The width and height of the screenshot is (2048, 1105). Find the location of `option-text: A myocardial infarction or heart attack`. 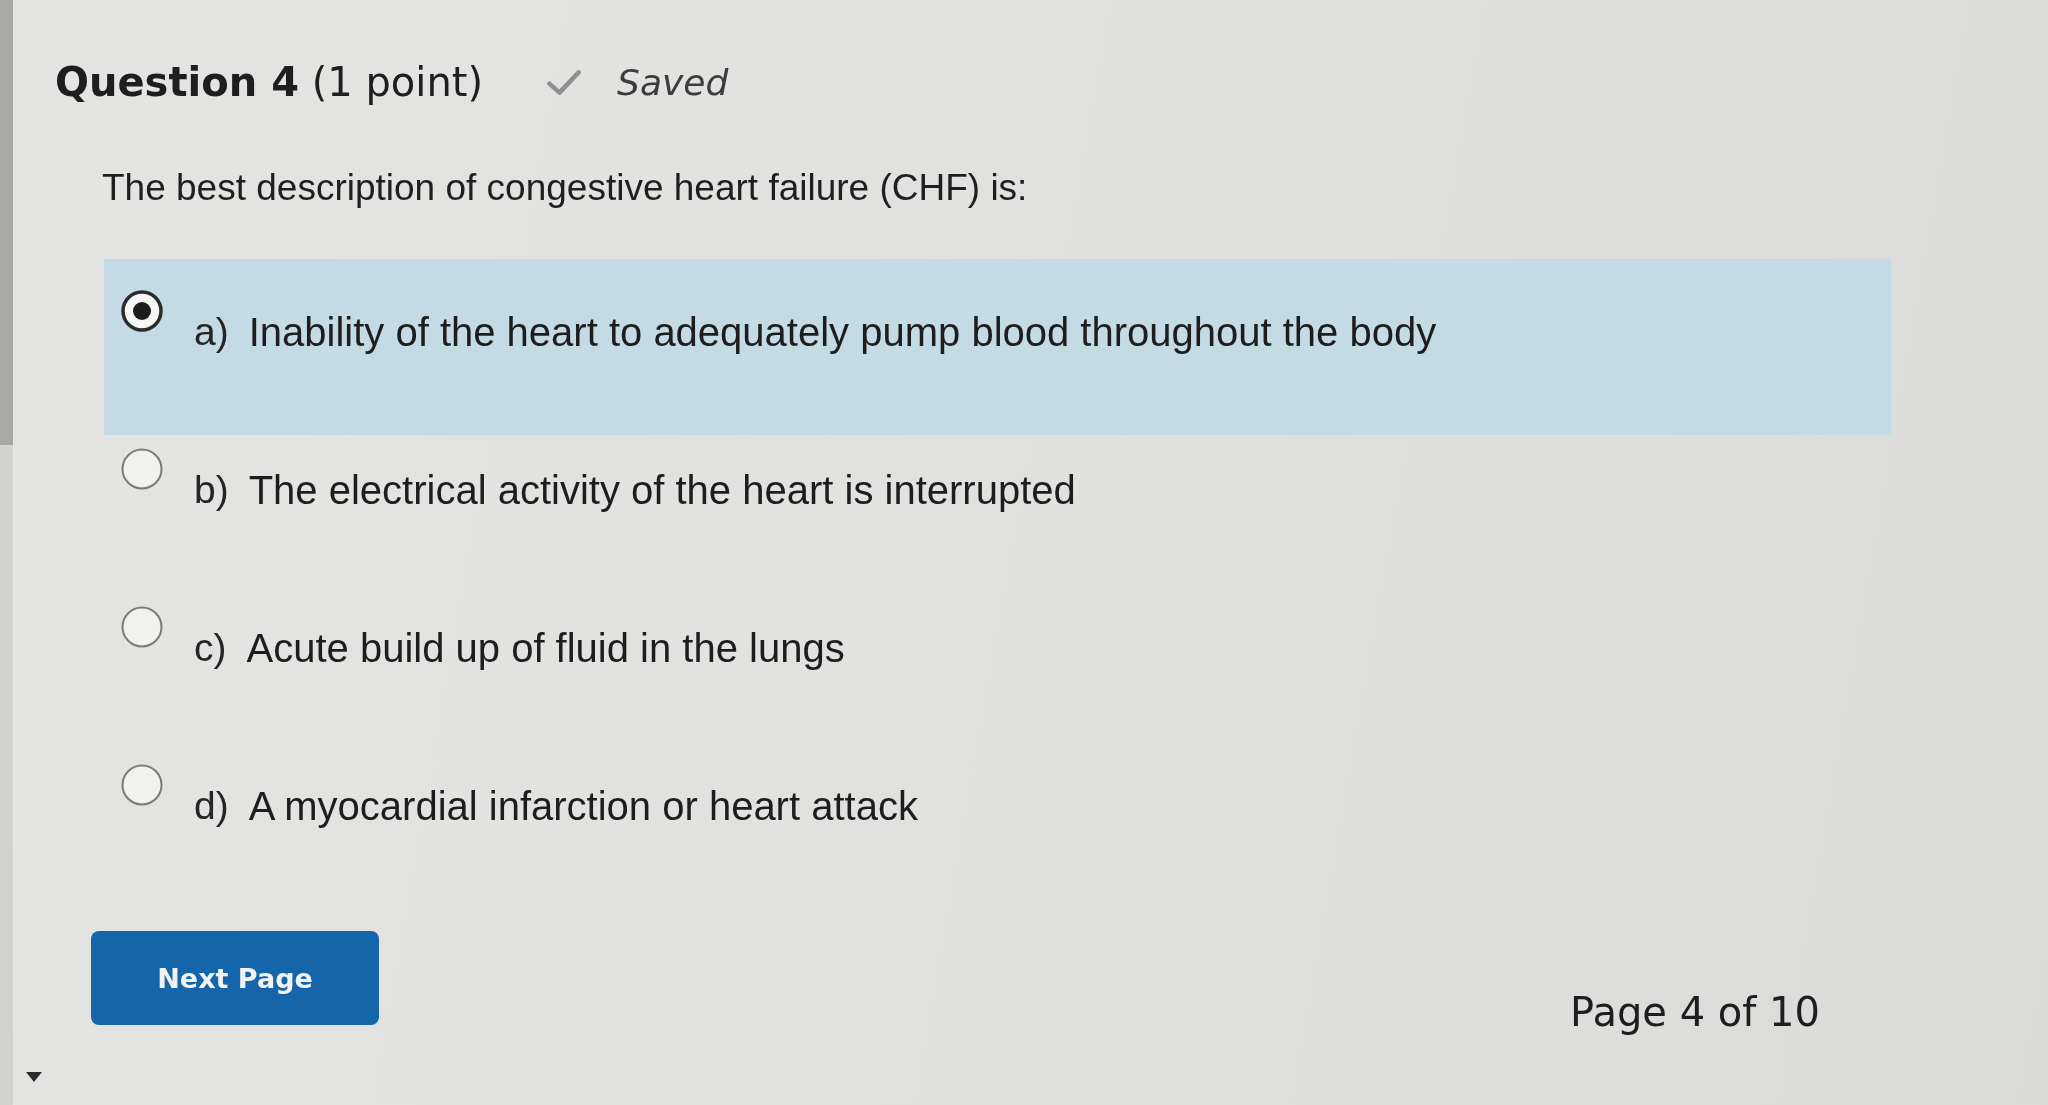

option-text: A myocardial infarction or heart attack is located at coordinates (583, 806).